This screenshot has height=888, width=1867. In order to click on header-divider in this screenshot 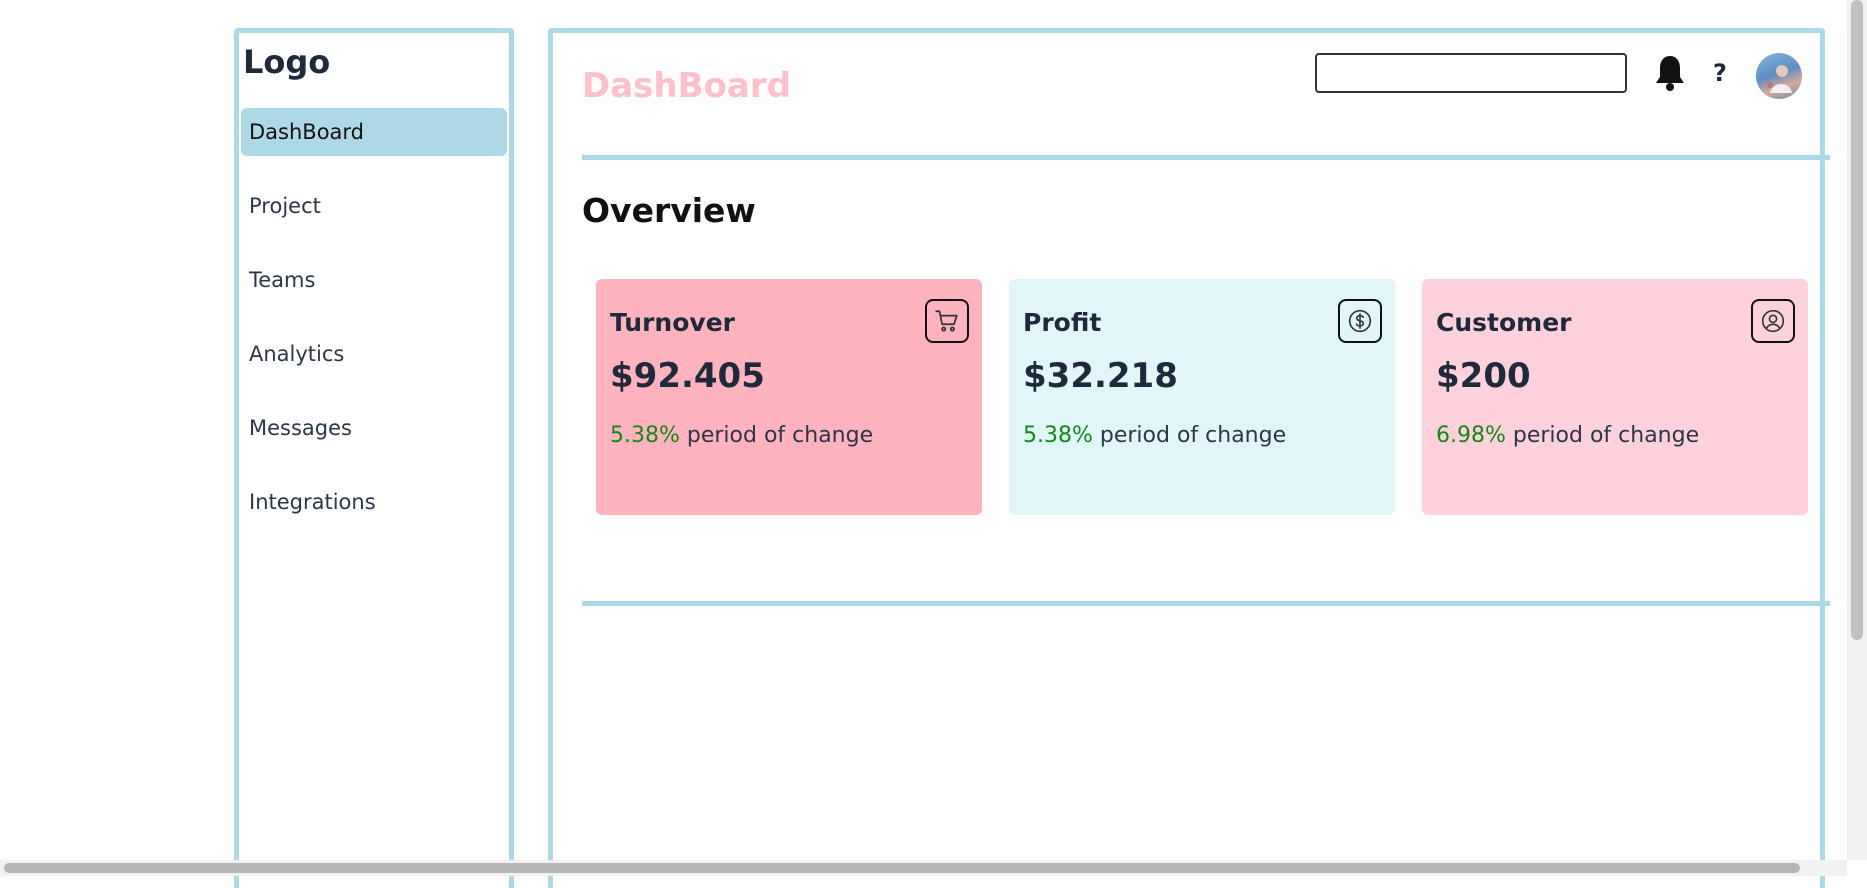, I will do `click(1206, 157)`.